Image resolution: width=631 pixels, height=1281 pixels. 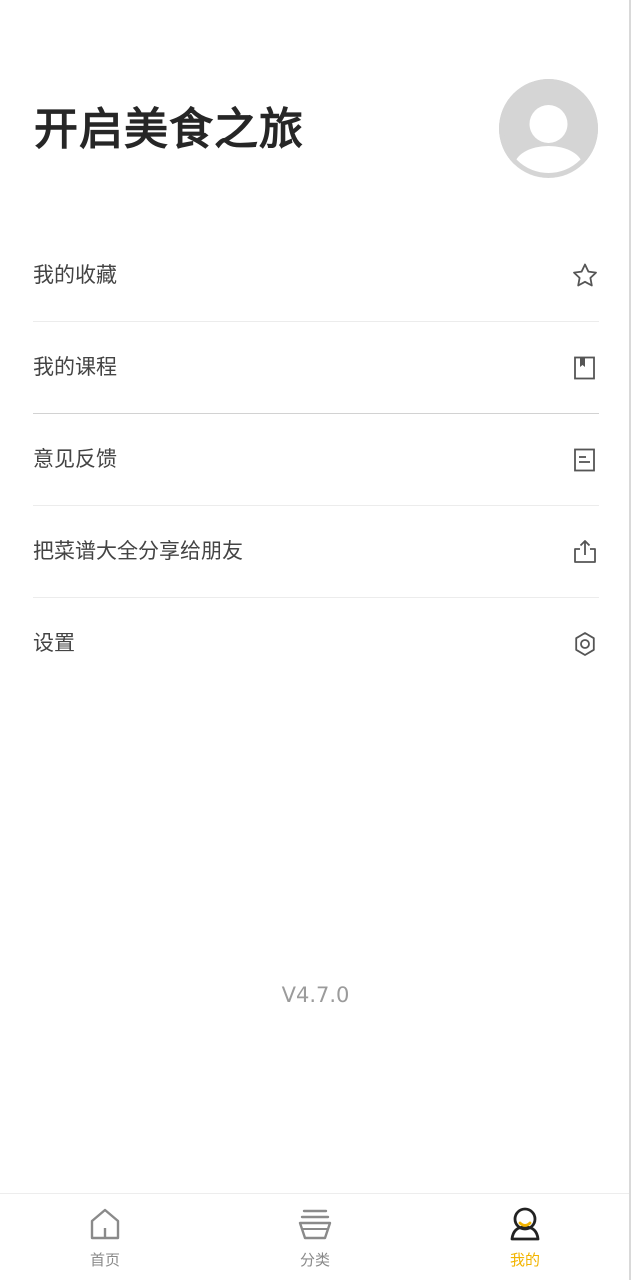 I want to click on tab-label: 分类, so click(x=314, y=1260).